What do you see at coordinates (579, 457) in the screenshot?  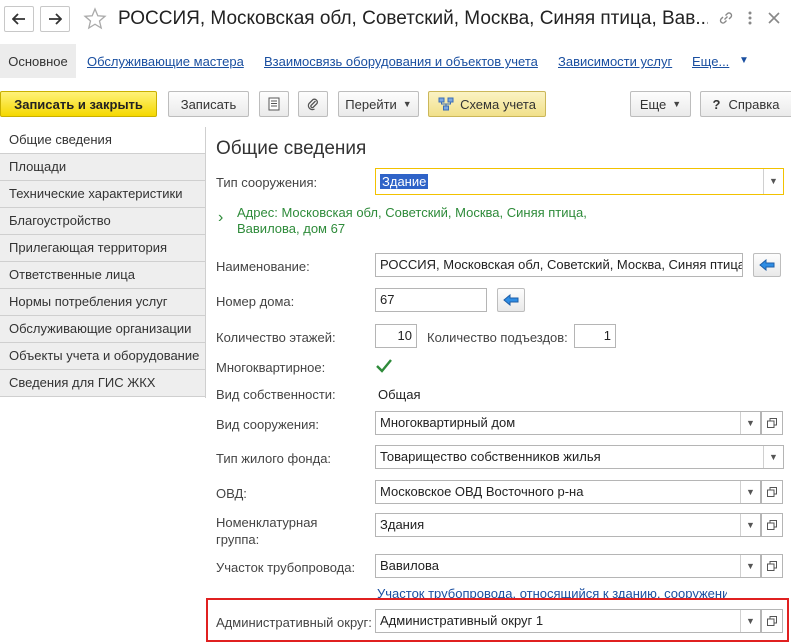 I see `fund-select: Товарищество собственников жилья ▼` at bounding box center [579, 457].